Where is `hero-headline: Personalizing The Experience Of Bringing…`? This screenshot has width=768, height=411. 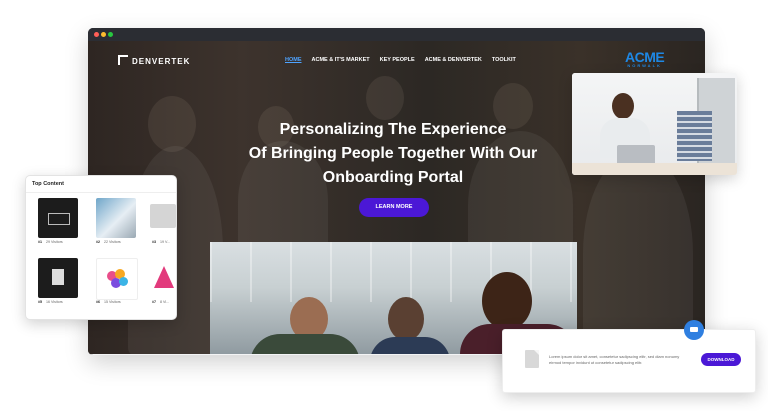 hero-headline: Personalizing The Experience Of Bringing… is located at coordinates (393, 153).